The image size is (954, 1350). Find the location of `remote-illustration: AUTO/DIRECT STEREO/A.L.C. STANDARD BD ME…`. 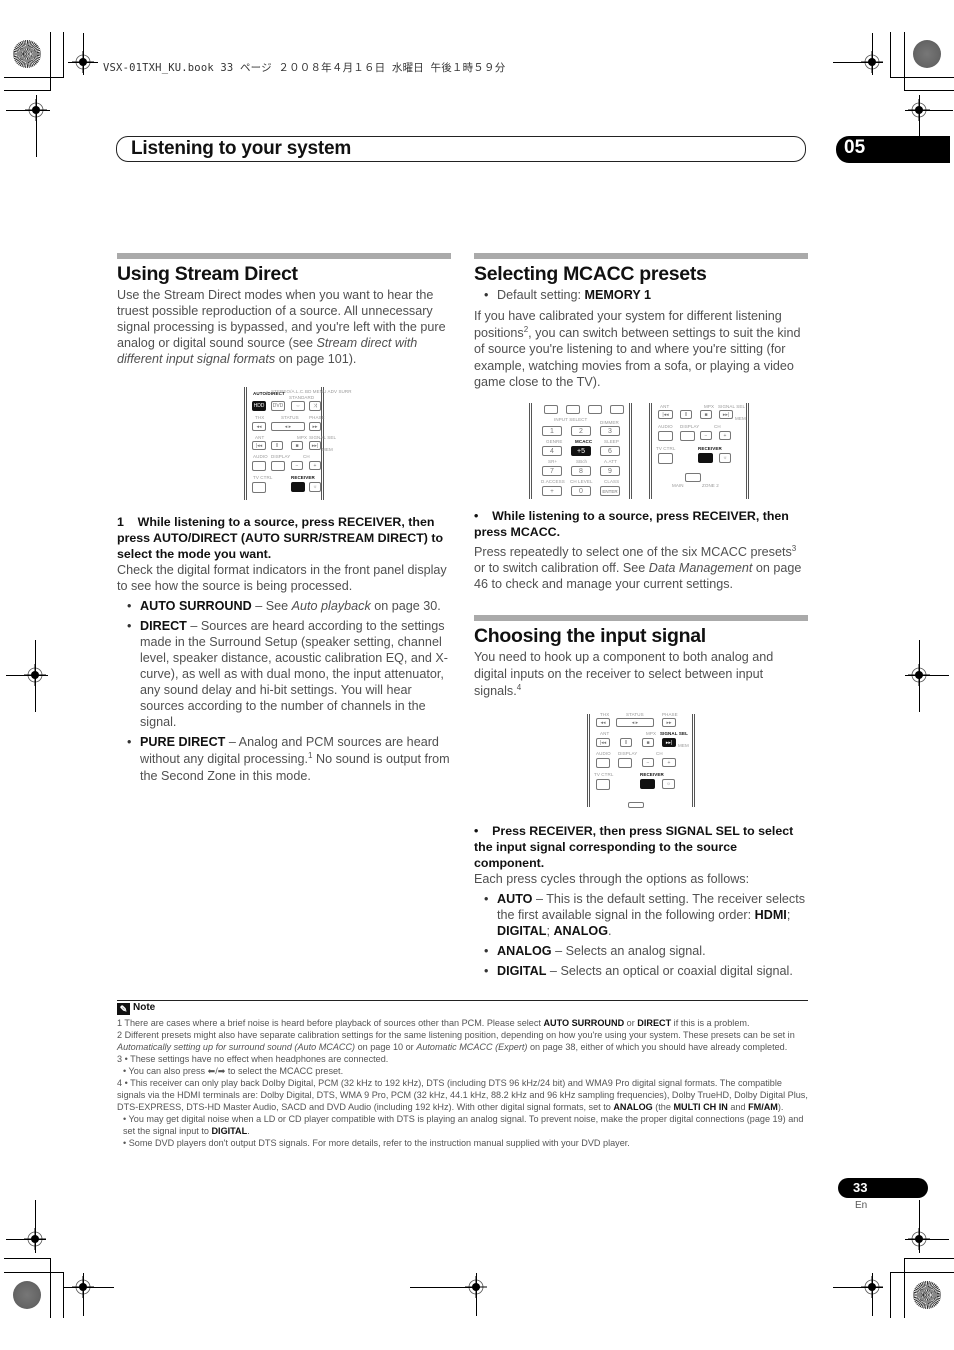

remote-illustration: AUTO/DIRECT STEREO/A.L.C. STANDARD BD ME… is located at coordinates (298, 443).